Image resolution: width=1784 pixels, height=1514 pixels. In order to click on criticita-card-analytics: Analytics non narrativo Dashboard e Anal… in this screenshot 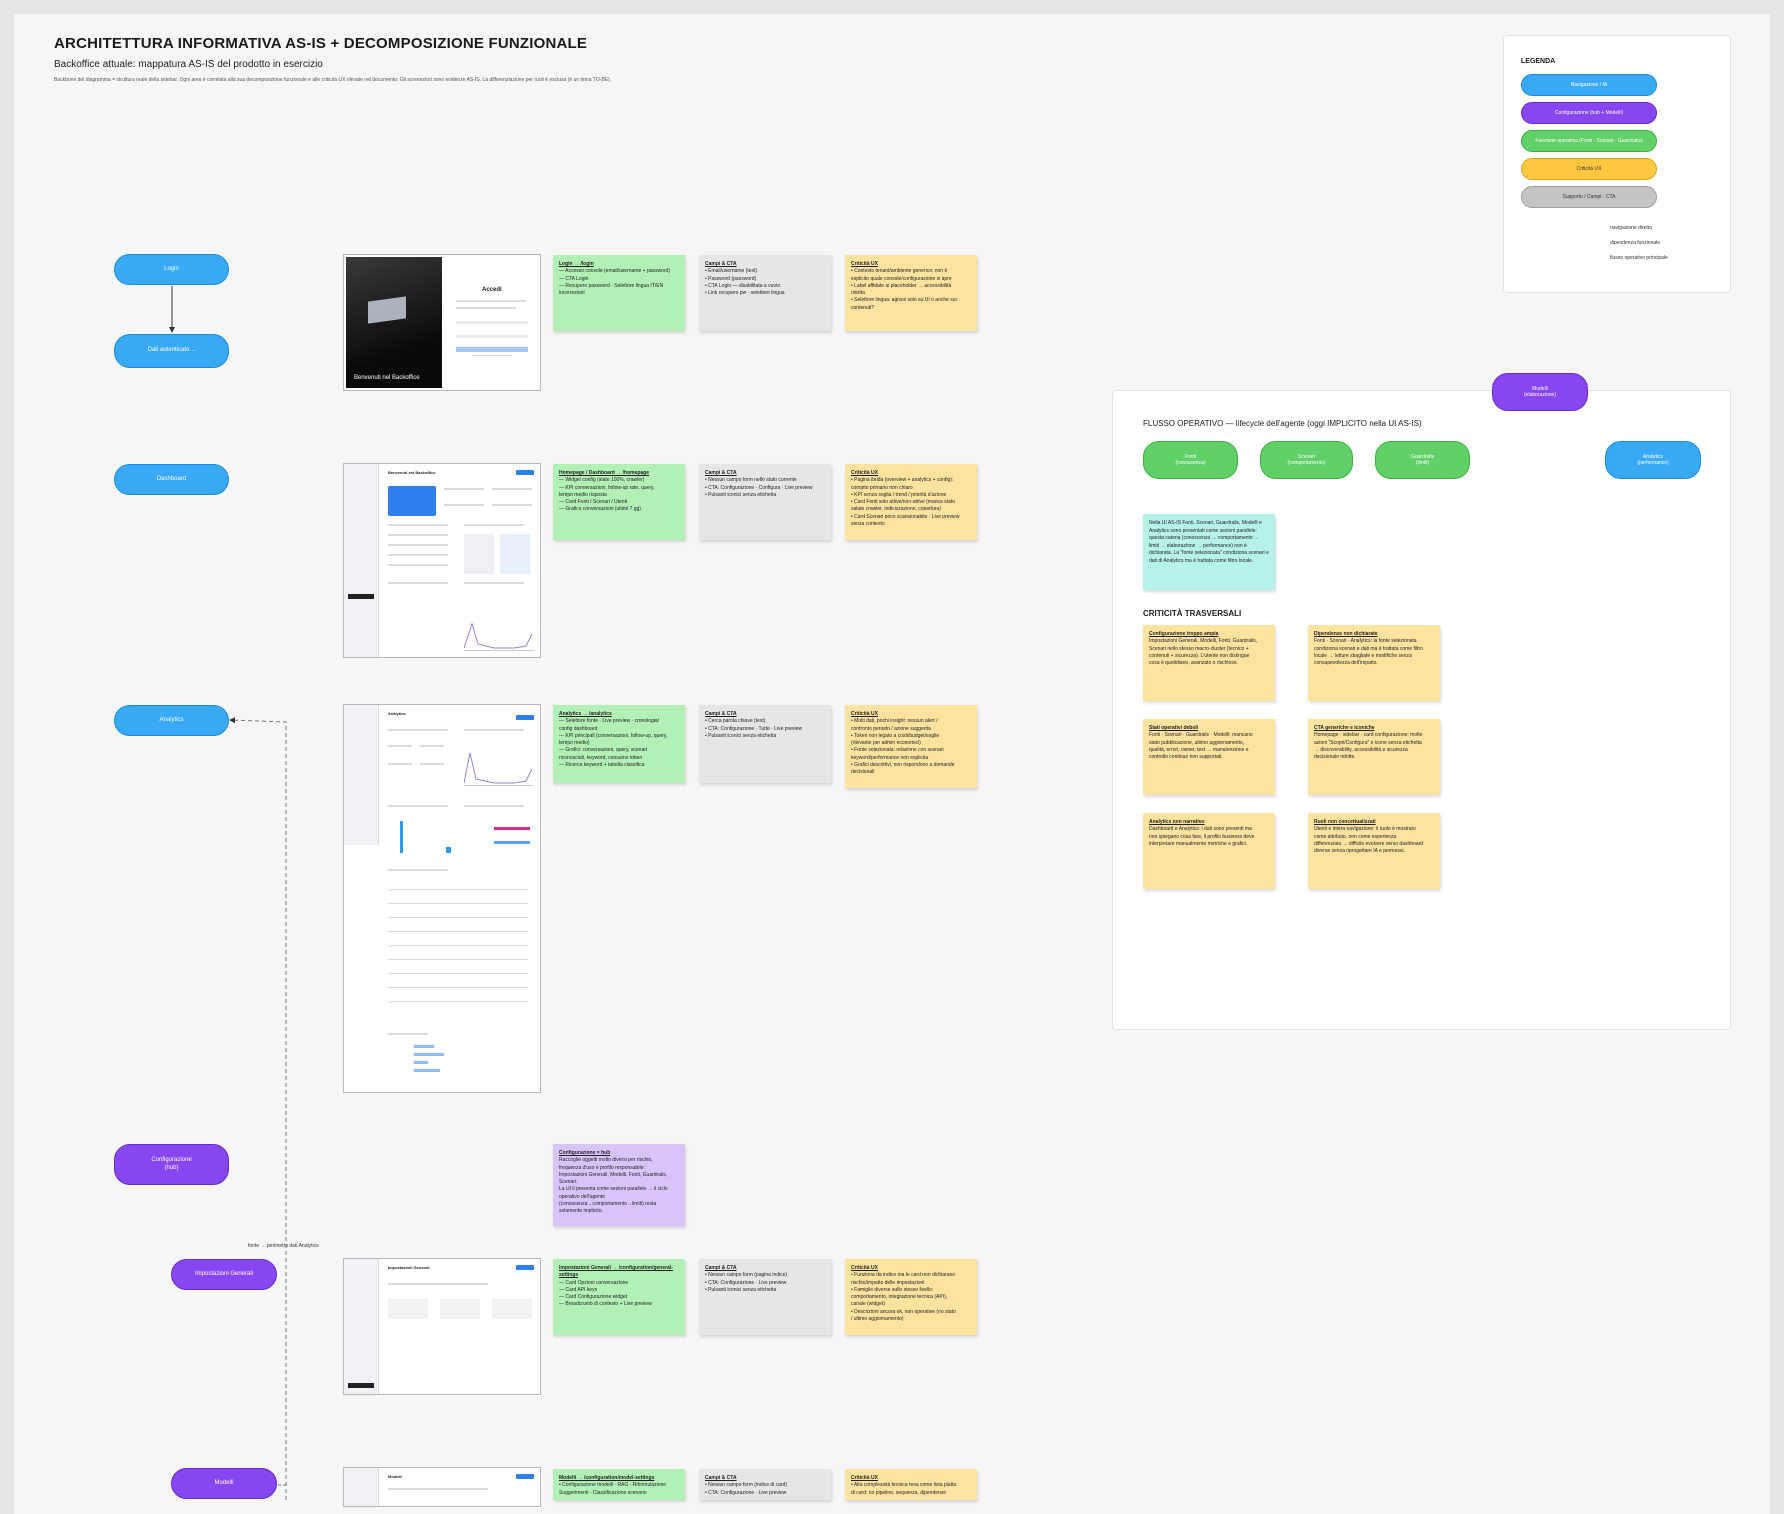, I will do `click(1209, 851)`.